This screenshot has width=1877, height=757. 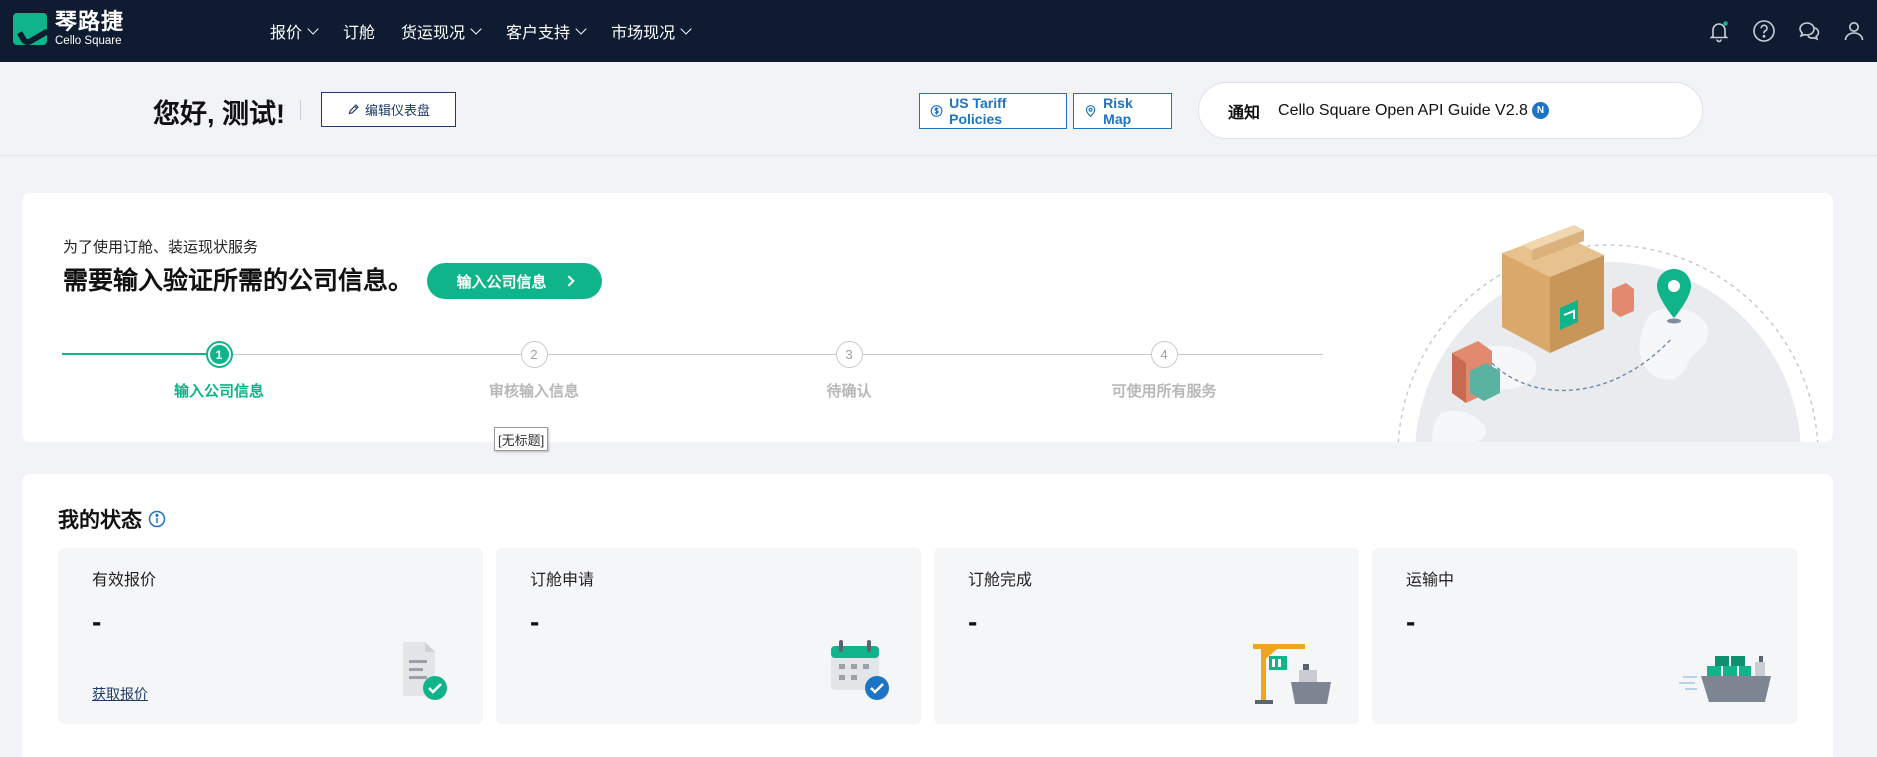 I want to click on logo: 琴路捷 Cello Square, so click(x=69, y=27).